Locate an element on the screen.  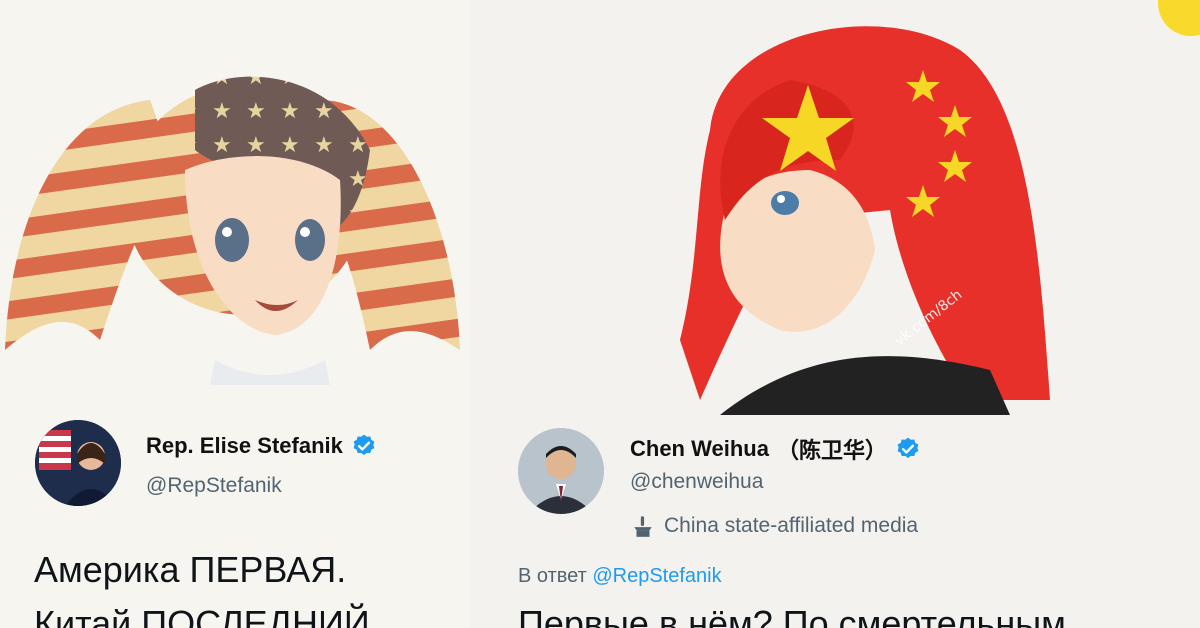
author-name: Chen Weihua is located at coordinates (699, 449).